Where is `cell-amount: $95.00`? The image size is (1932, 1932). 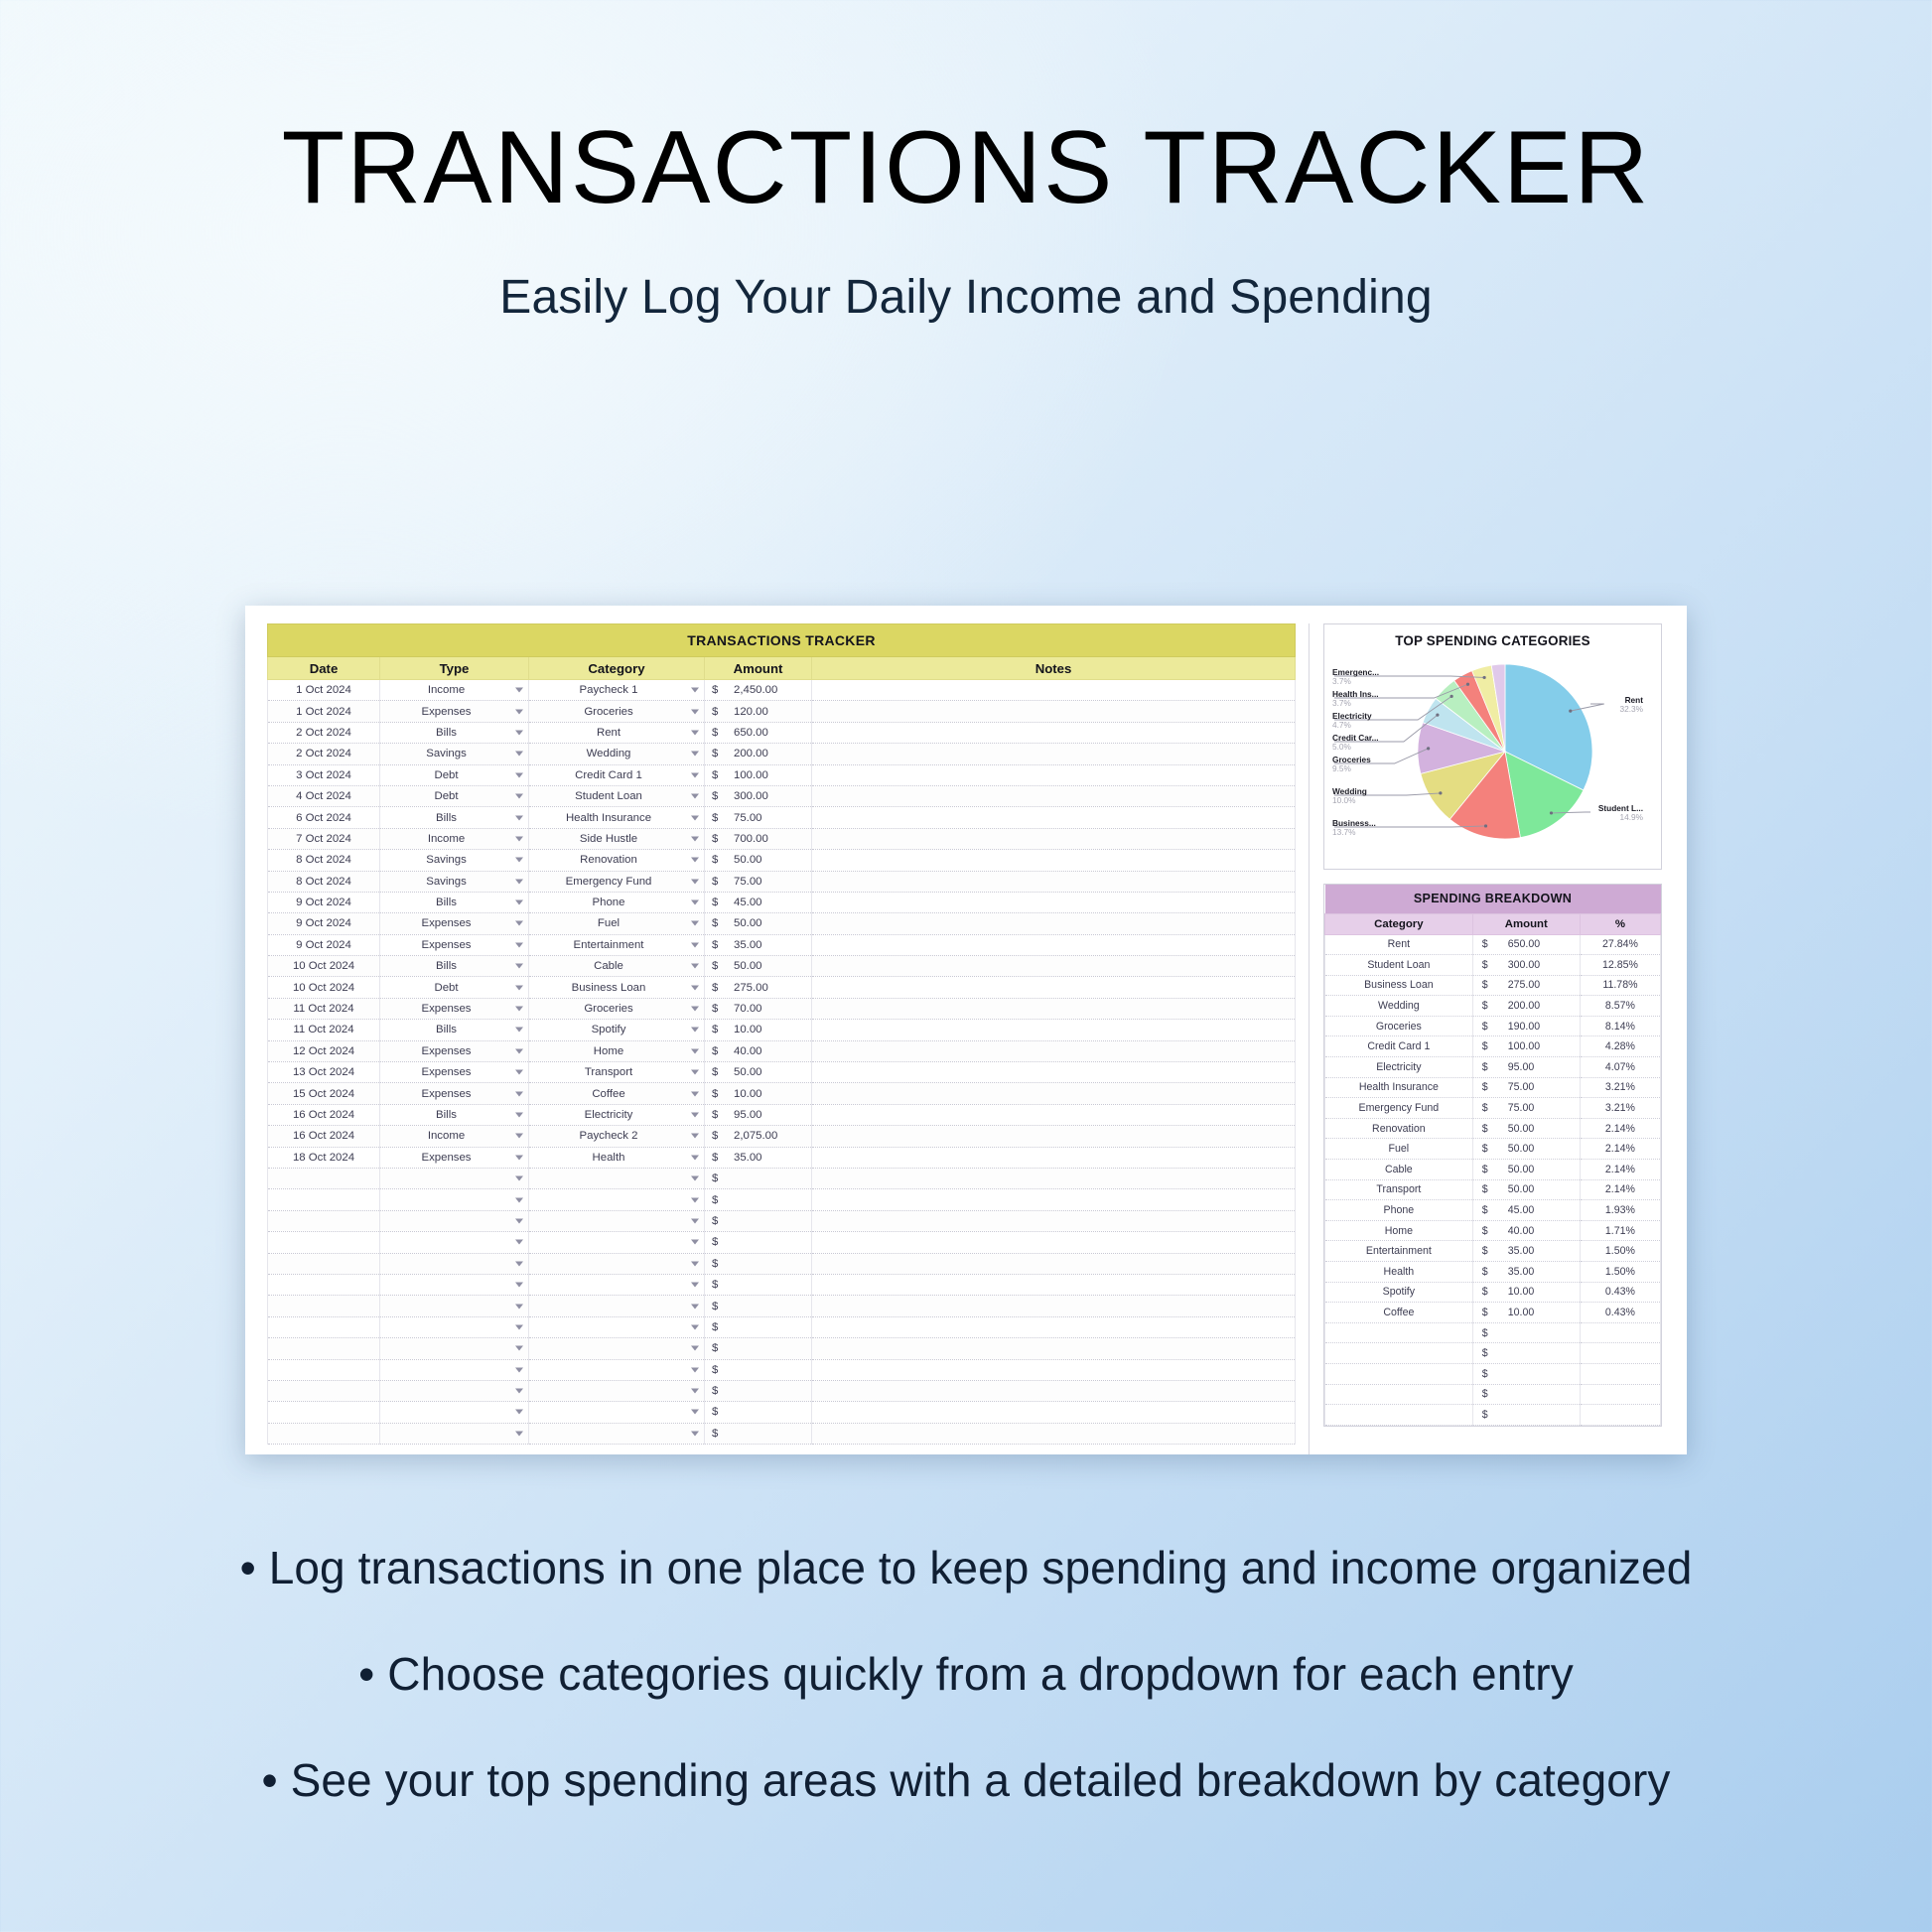
cell-amount: $95.00 is located at coordinates (758, 1115).